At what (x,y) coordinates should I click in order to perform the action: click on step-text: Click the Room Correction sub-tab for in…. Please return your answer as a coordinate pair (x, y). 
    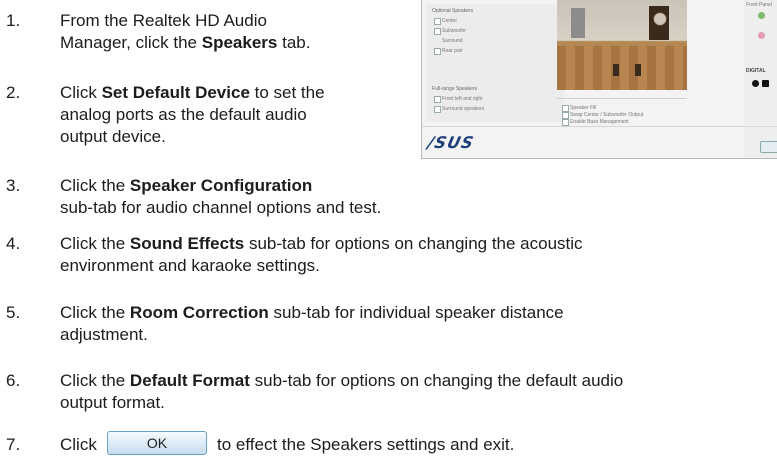
    Looking at the image, I should click on (312, 324).